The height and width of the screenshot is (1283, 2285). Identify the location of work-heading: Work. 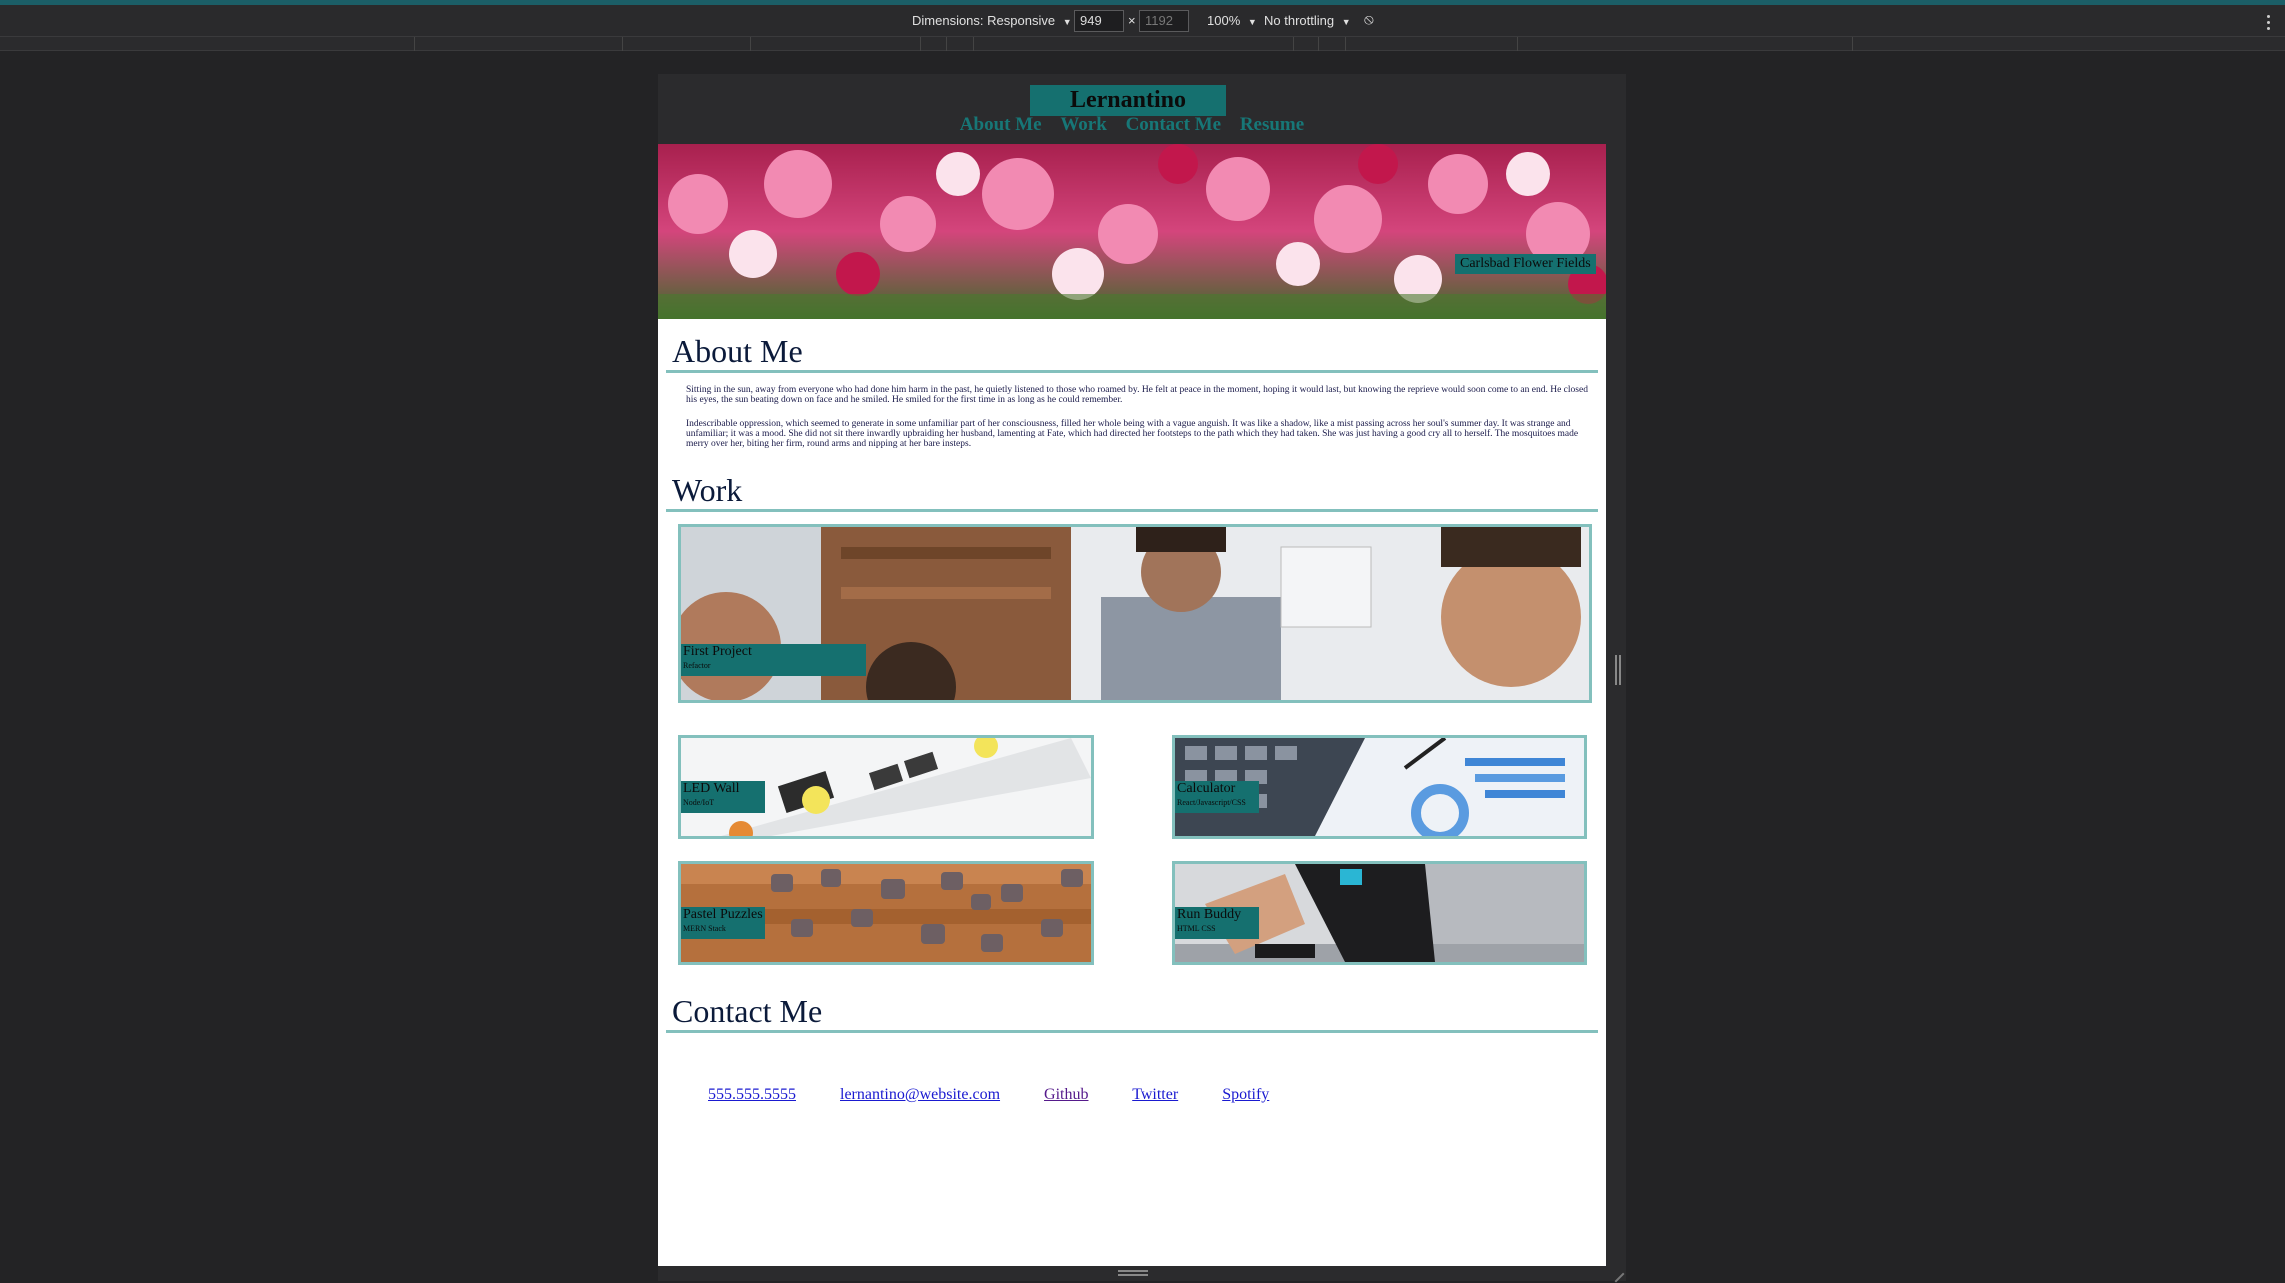
(1132, 491).